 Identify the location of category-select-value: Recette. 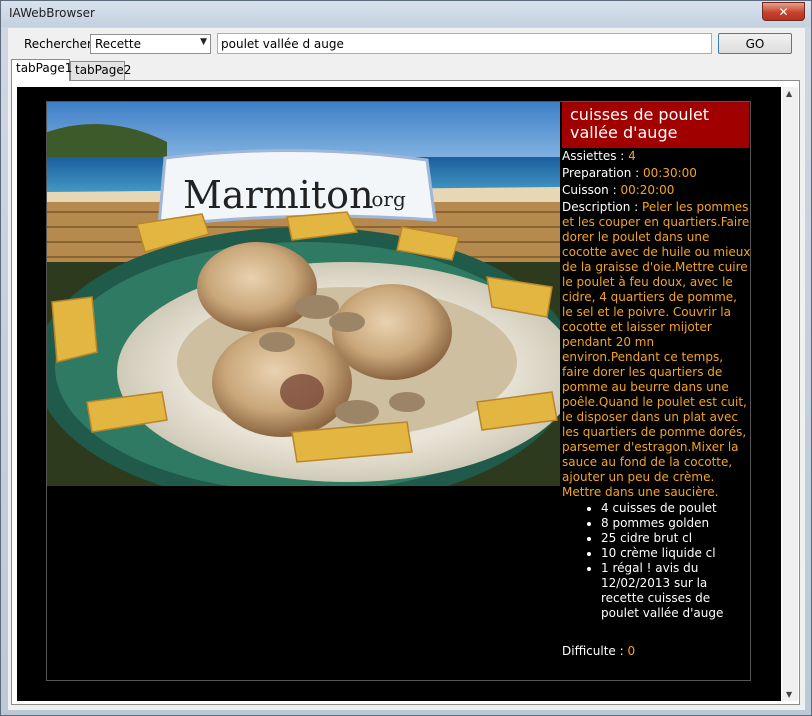
(118, 44).